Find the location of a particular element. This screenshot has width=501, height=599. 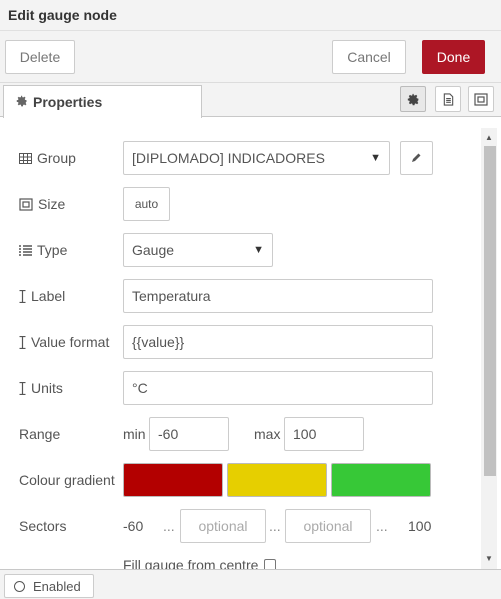

edit-group-button is located at coordinates (416, 158).